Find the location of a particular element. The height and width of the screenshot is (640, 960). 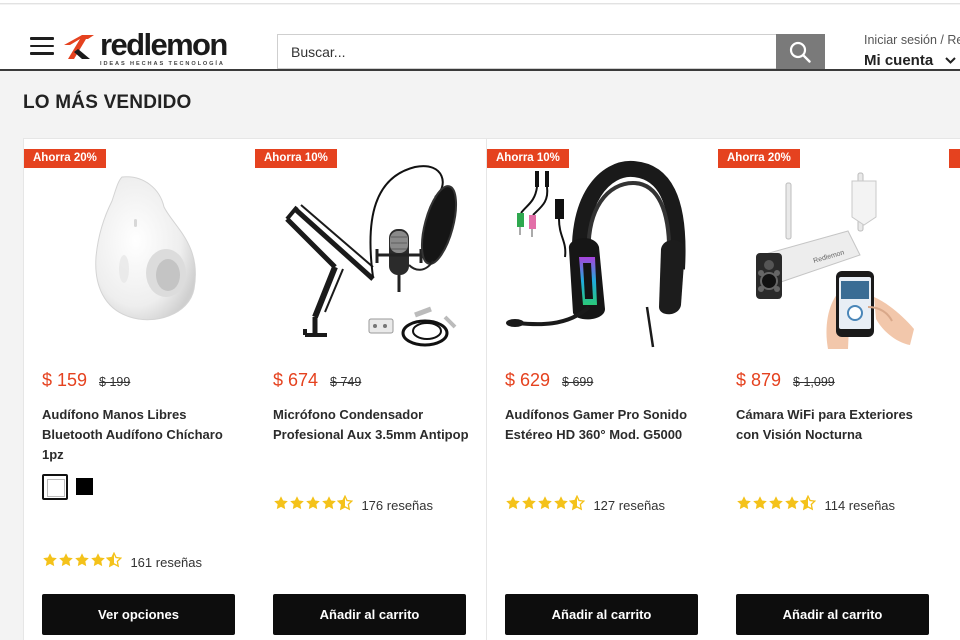

discount-badge-partial is located at coordinates (954, 158).